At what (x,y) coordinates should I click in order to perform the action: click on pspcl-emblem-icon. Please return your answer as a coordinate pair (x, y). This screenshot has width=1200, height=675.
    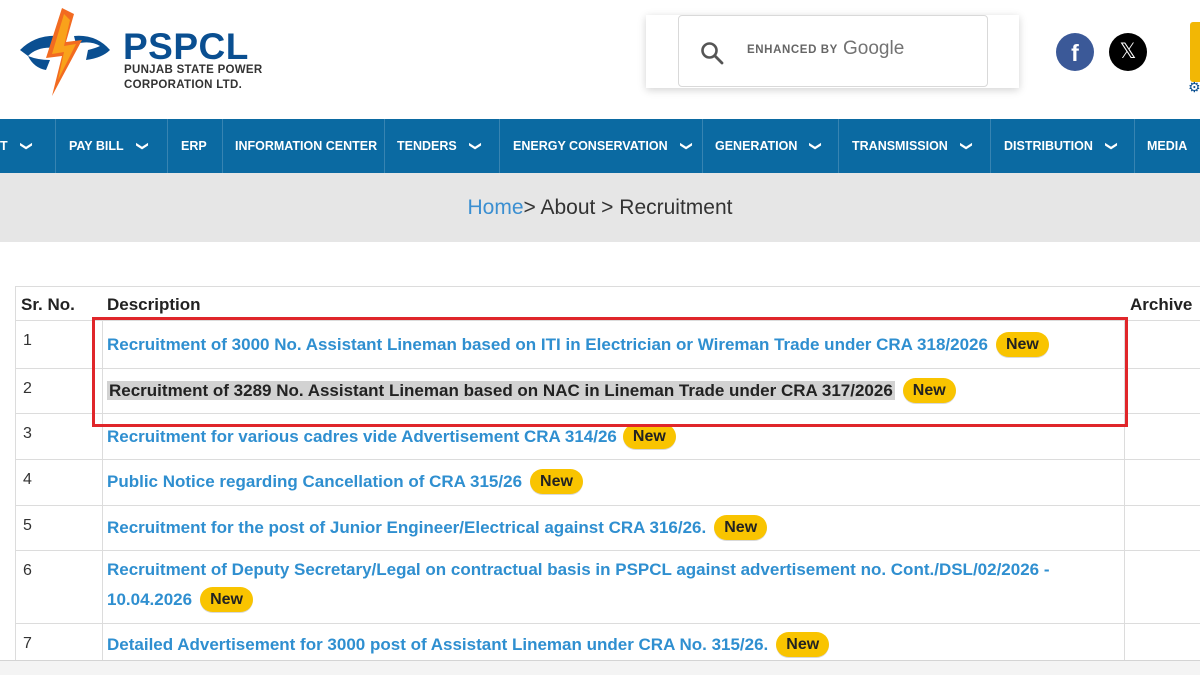
    Looking at the image, I should click on (65, 52).